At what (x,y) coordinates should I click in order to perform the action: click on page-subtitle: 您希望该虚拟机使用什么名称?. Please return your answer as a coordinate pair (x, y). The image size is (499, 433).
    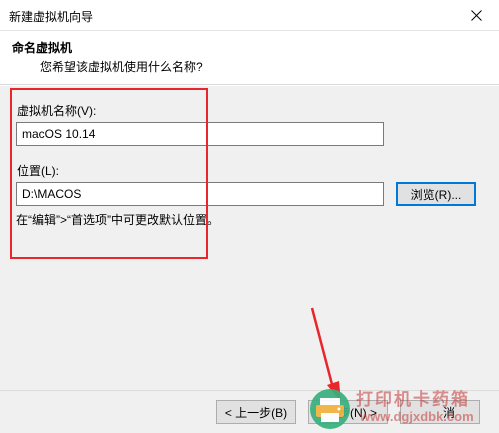
    Looking at the image, I should click on (121, 67).